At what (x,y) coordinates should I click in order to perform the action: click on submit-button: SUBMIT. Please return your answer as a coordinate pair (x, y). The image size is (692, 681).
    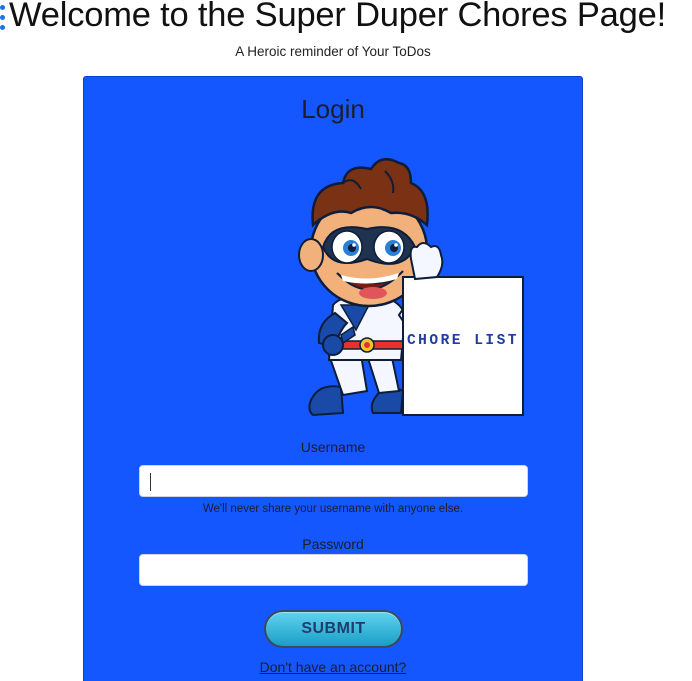
    Looking at the image, I should click on (333, 629).